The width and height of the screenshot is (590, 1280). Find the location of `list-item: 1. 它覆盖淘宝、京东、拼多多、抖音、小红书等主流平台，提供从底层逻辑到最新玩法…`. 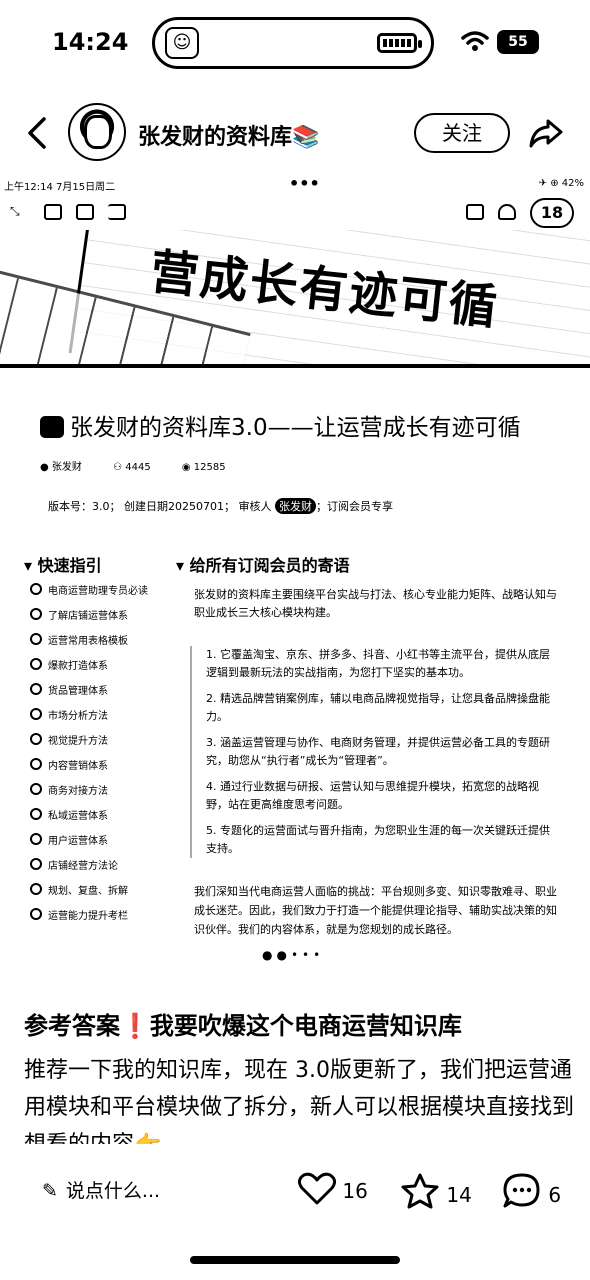

list-item: 1. 它覆盖淘宝、京东、拼多多、抖音、小红书等主流平台，提供从底层逻辑到最新玩法… is located at coordinates (378, 663).